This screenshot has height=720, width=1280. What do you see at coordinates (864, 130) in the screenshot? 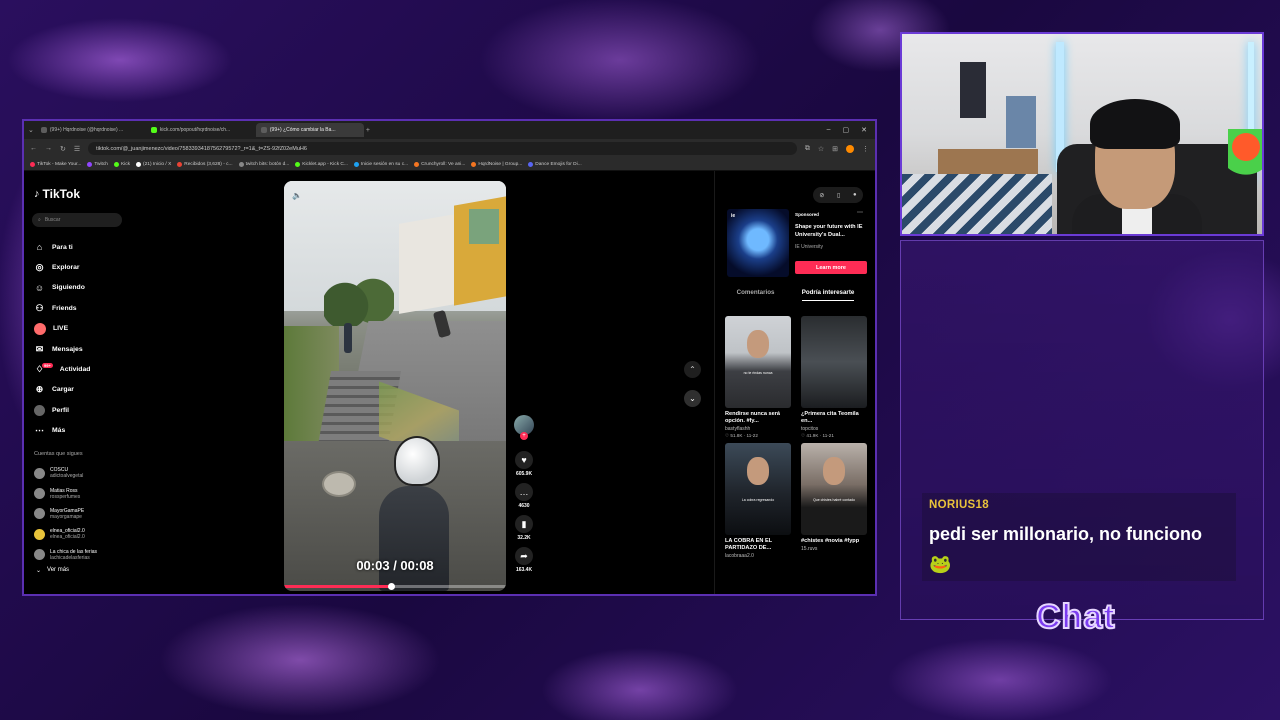
I see `close-icon: ✕` at bounding box center [864, 130].